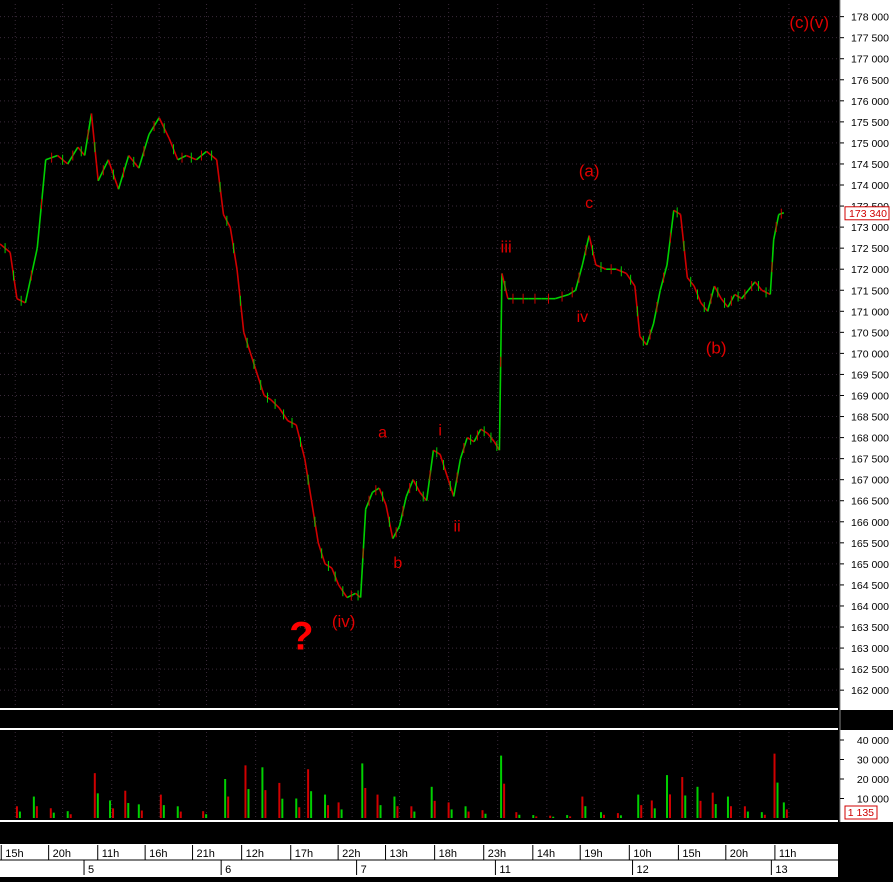  Describe the element at coordinates (382, 433) in the screenshot. I see `wave-label: a` at that location.